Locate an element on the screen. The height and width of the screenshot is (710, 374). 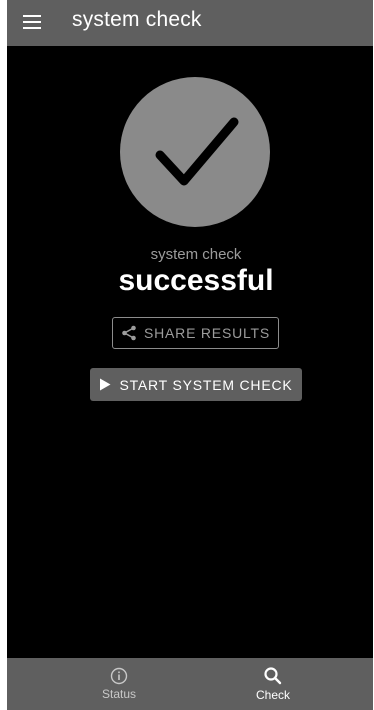
start-system-check-button: START SYSTEM CHECK is located at coordinates (196, 384).